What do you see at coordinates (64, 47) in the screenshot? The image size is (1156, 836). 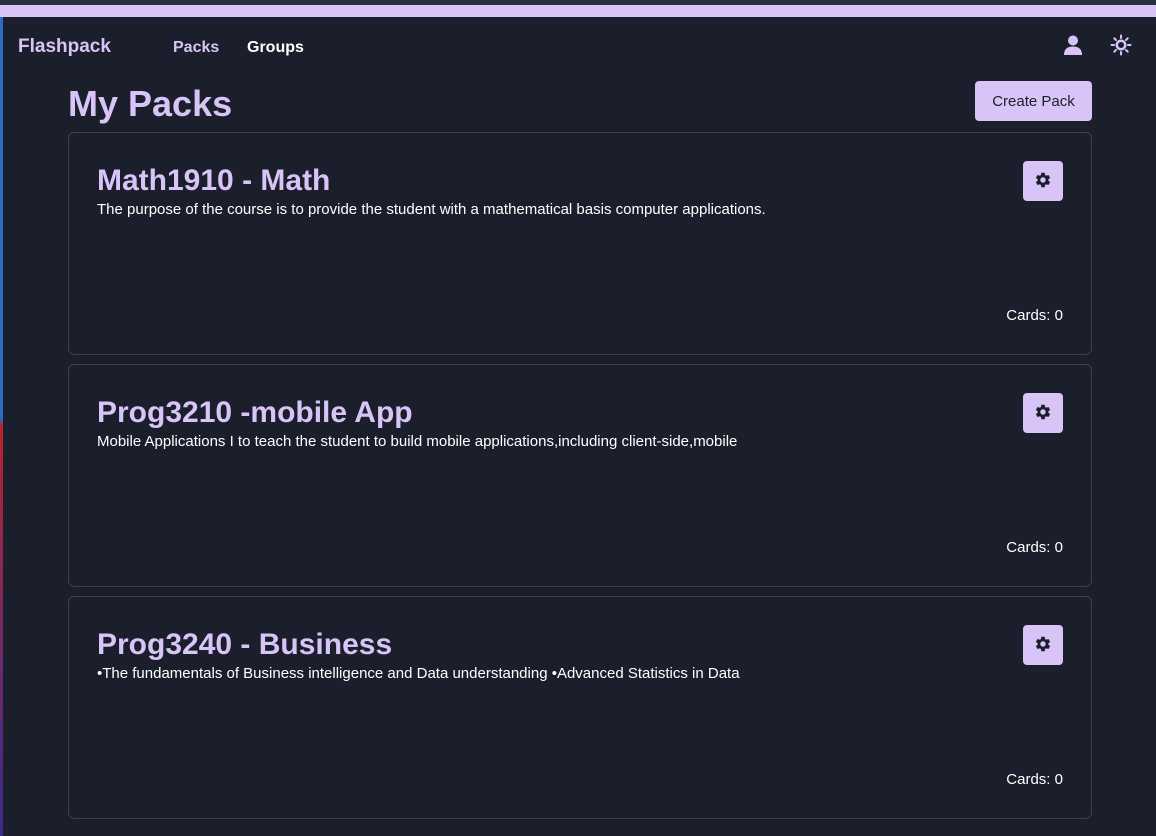 I see `brand-logo: Flashpack` at bounding box center [64, 47].